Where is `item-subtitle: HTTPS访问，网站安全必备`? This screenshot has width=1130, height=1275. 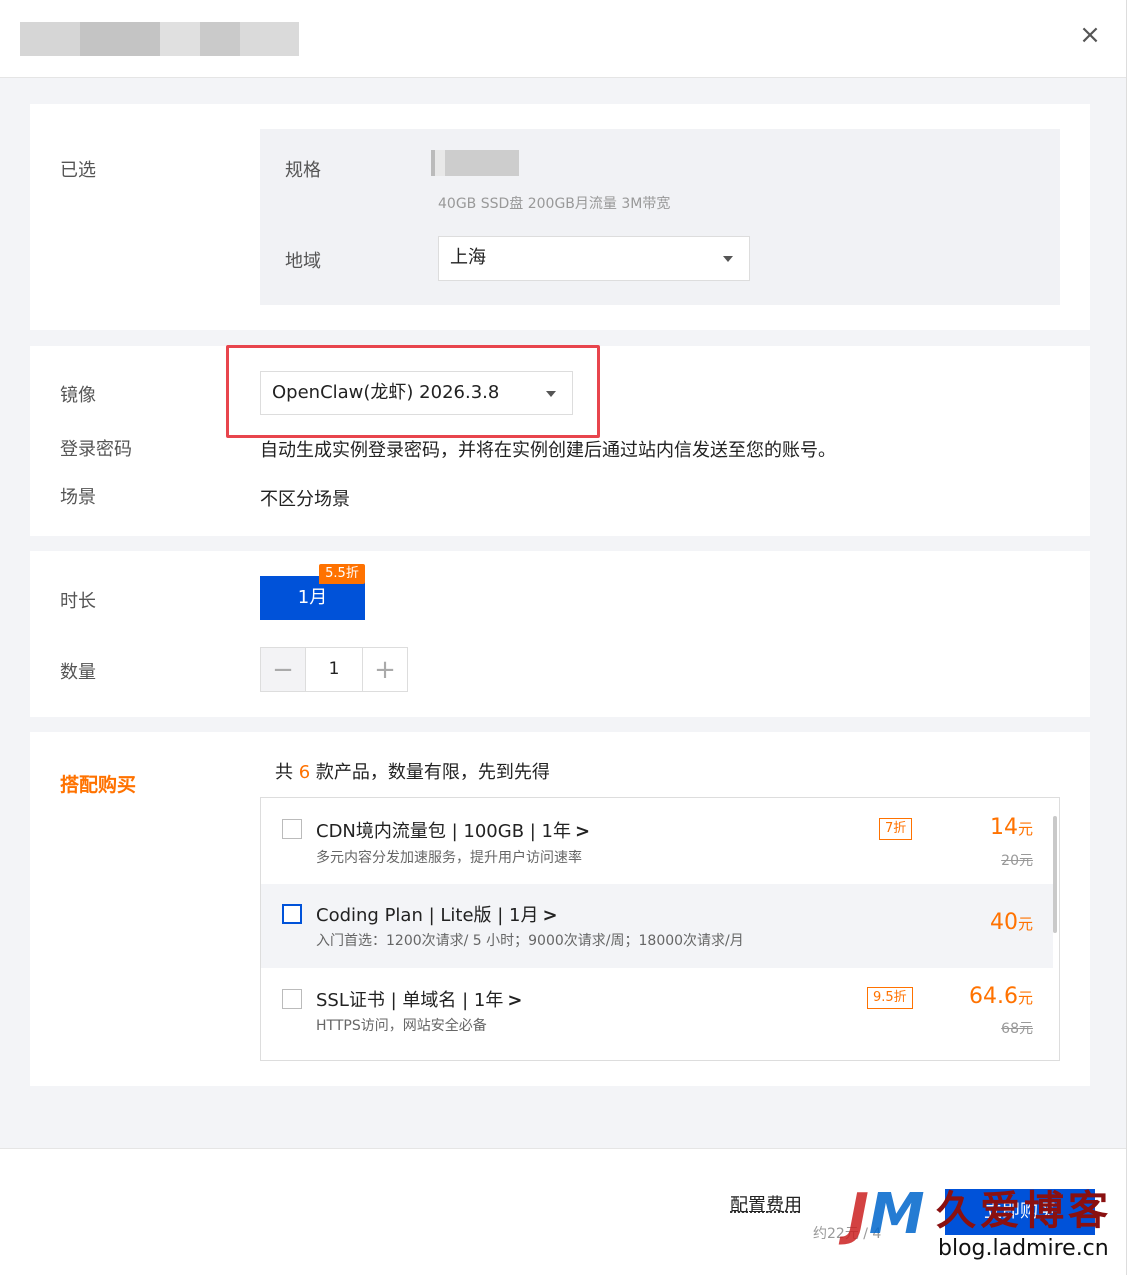
item-subtitle: HTTPS访问，网站安全必备 is located at coordinates (401, 1026).